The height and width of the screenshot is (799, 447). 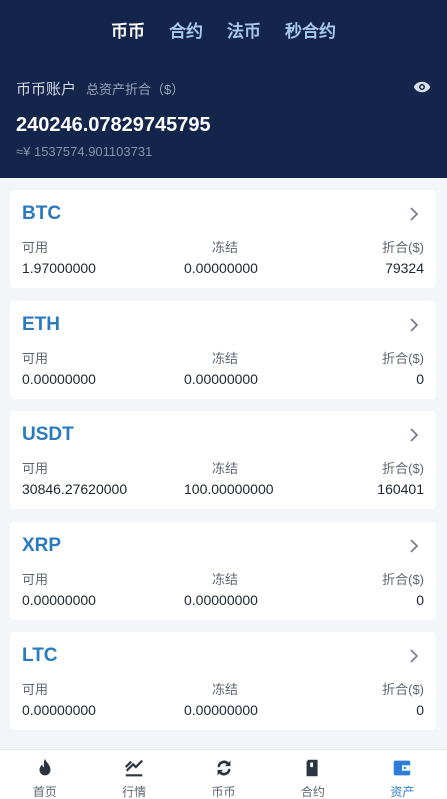 What do you see at coordinates (223, 681) in the screenshot?
I see `asset-card-ltc: LTC 可用 冻结 折合($) 0.00000000 0.00000000 0` at bounding box center [223, 681].